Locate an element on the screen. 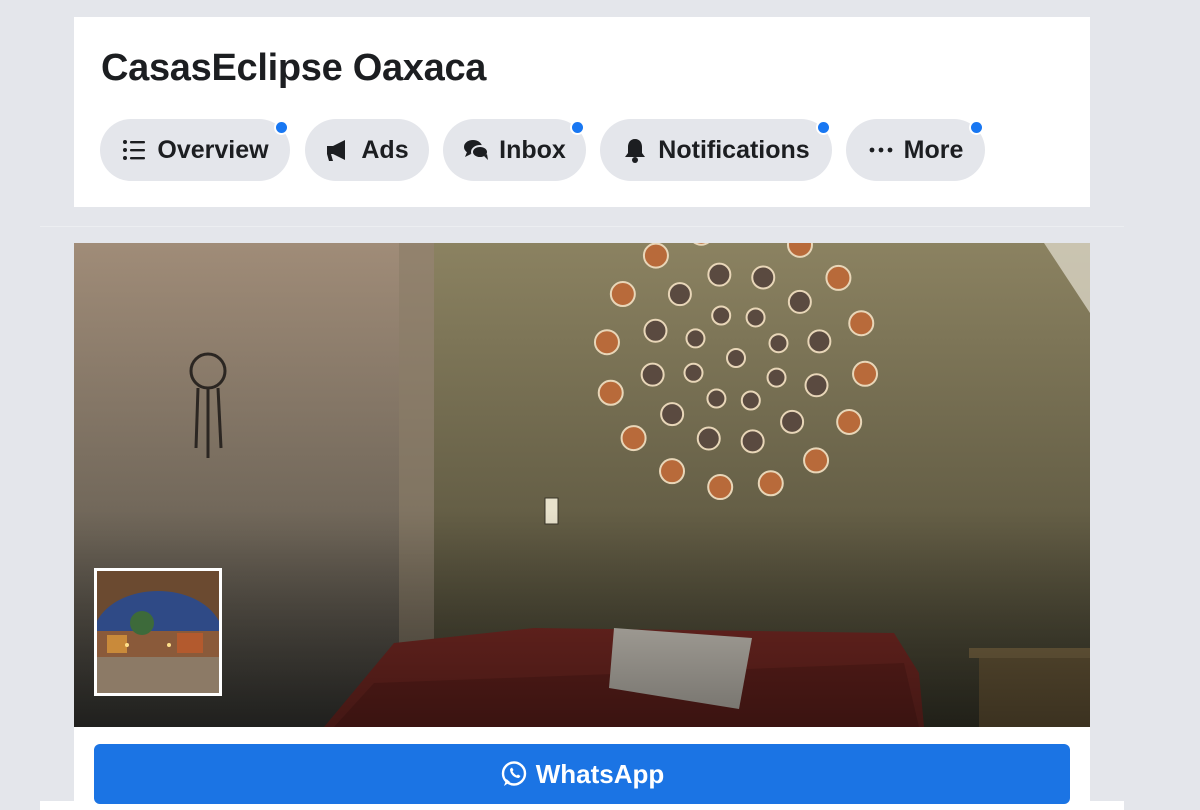  tab-inbox-label: Inbox is located at coordinates (532, 149).